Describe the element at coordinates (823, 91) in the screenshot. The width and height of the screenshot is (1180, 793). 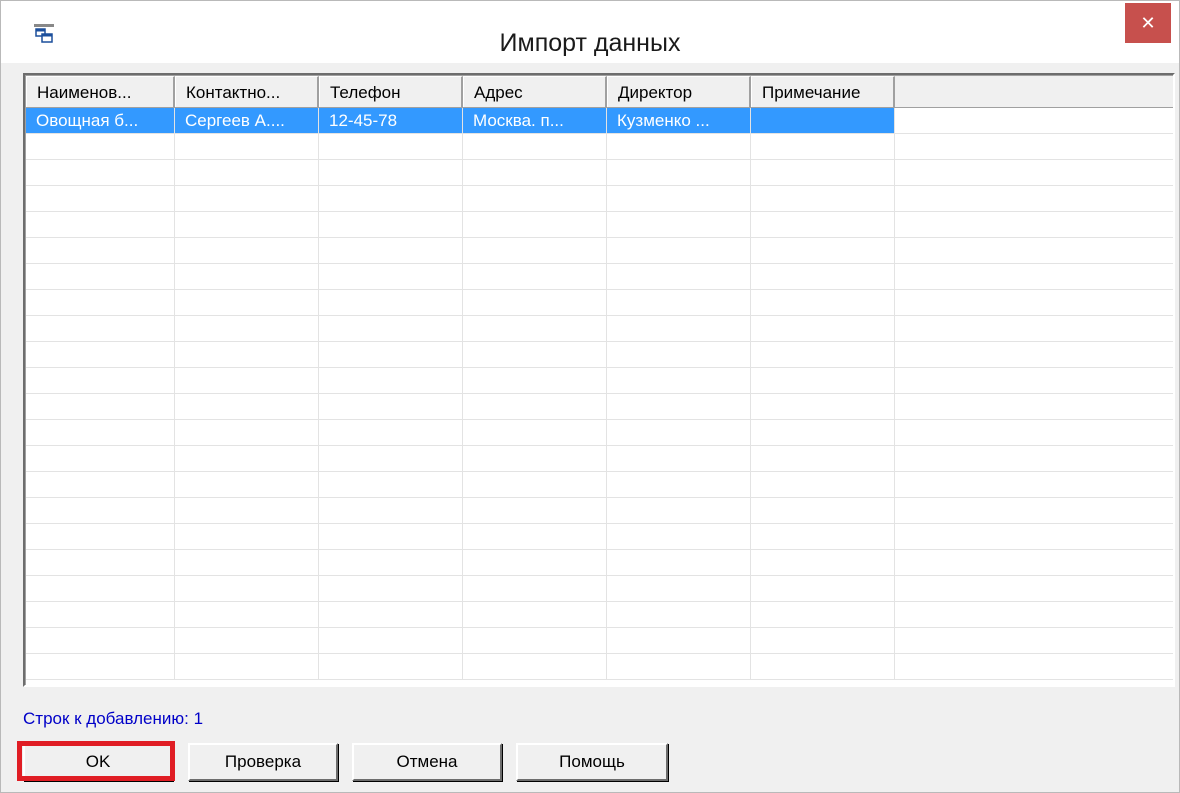
I see `column-header-note: Примечание` at that location.